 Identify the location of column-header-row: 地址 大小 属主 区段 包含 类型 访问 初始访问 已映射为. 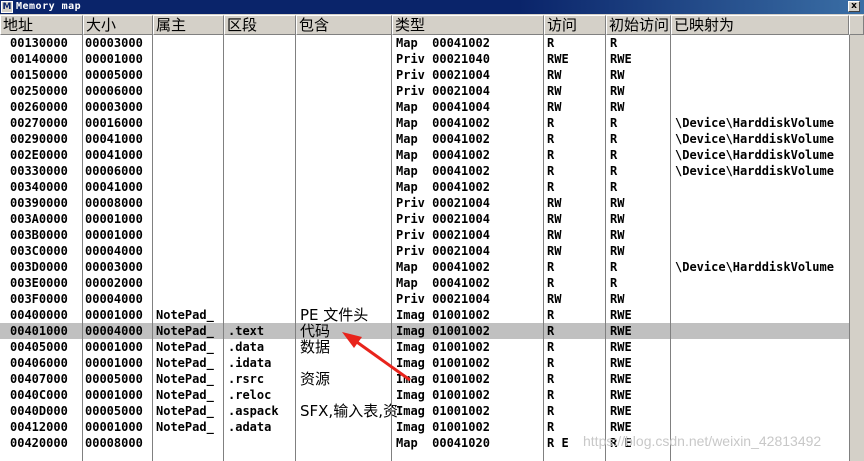
(432, 25).